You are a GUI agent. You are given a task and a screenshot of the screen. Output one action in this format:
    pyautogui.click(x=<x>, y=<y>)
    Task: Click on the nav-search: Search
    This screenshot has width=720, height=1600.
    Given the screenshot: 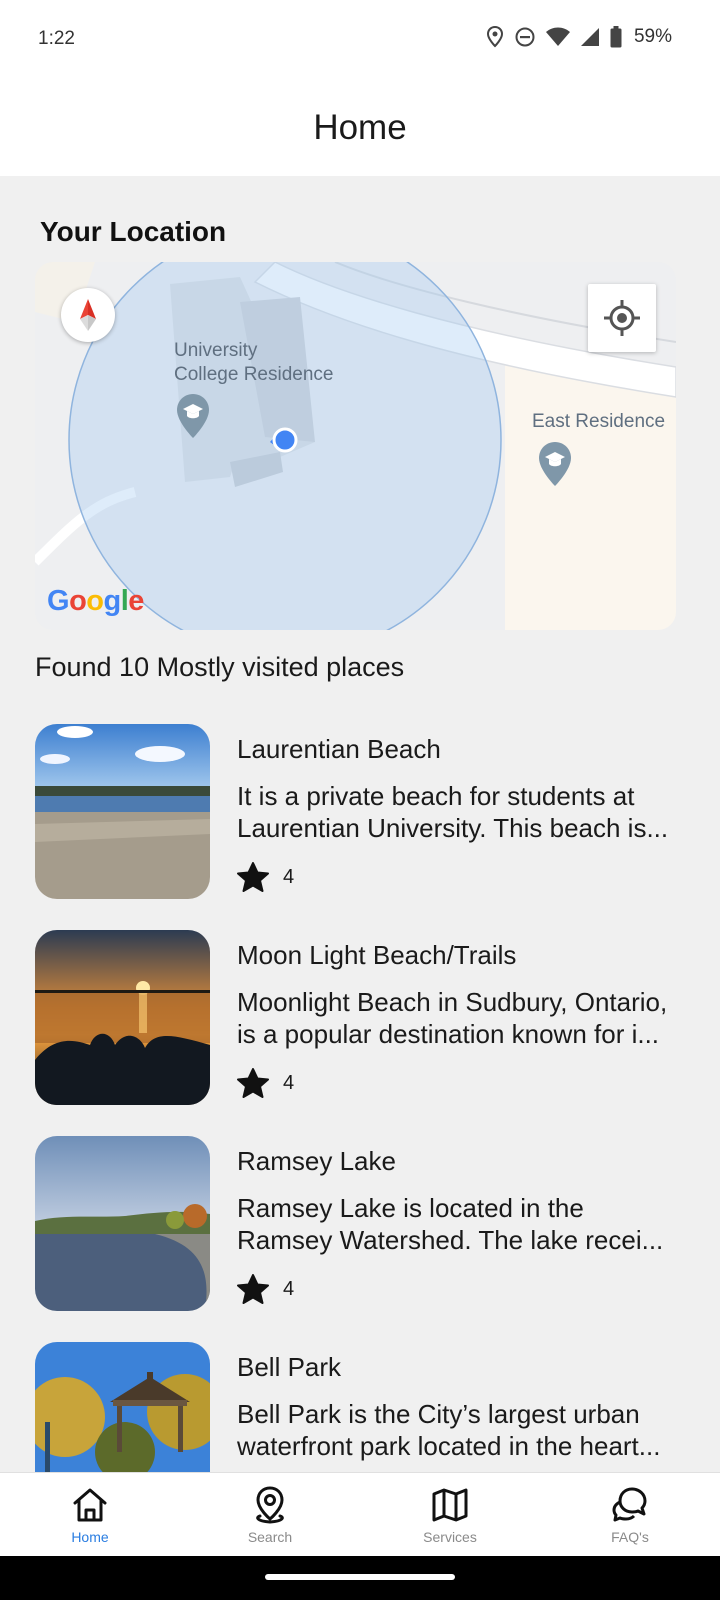 What is the action you would take?
    pyautogui.click(x=270, y=1514)
    